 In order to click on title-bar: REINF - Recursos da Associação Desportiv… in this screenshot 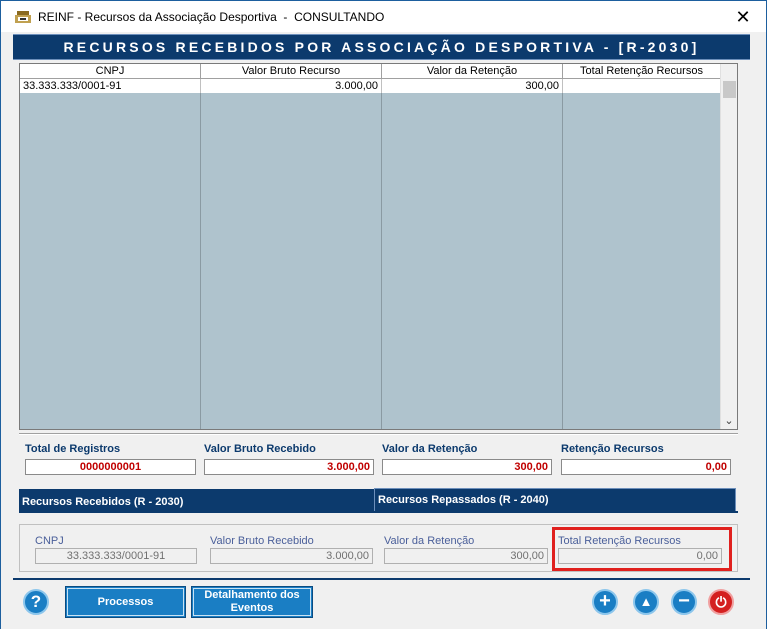, I will do `click(383, 16)`.